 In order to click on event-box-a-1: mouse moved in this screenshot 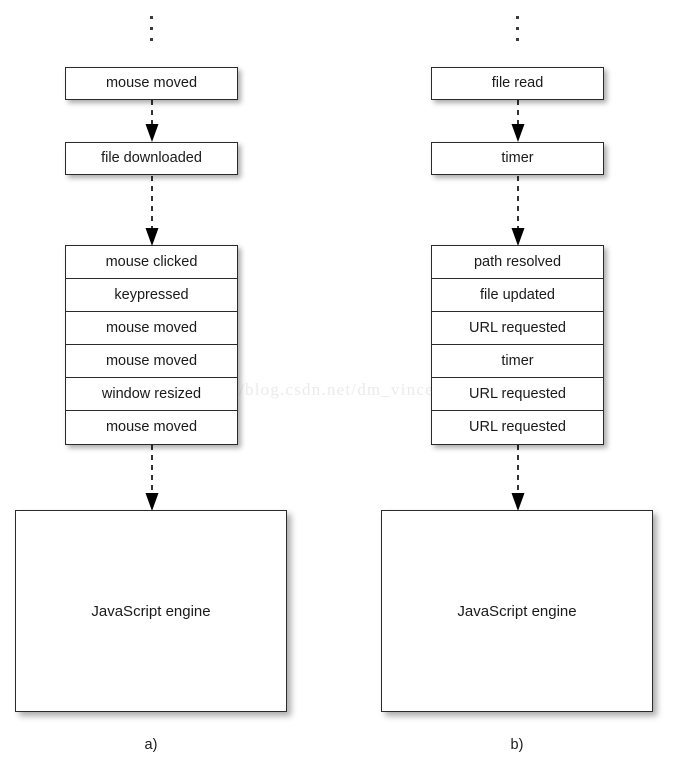, I will do `click(151, 83)`.